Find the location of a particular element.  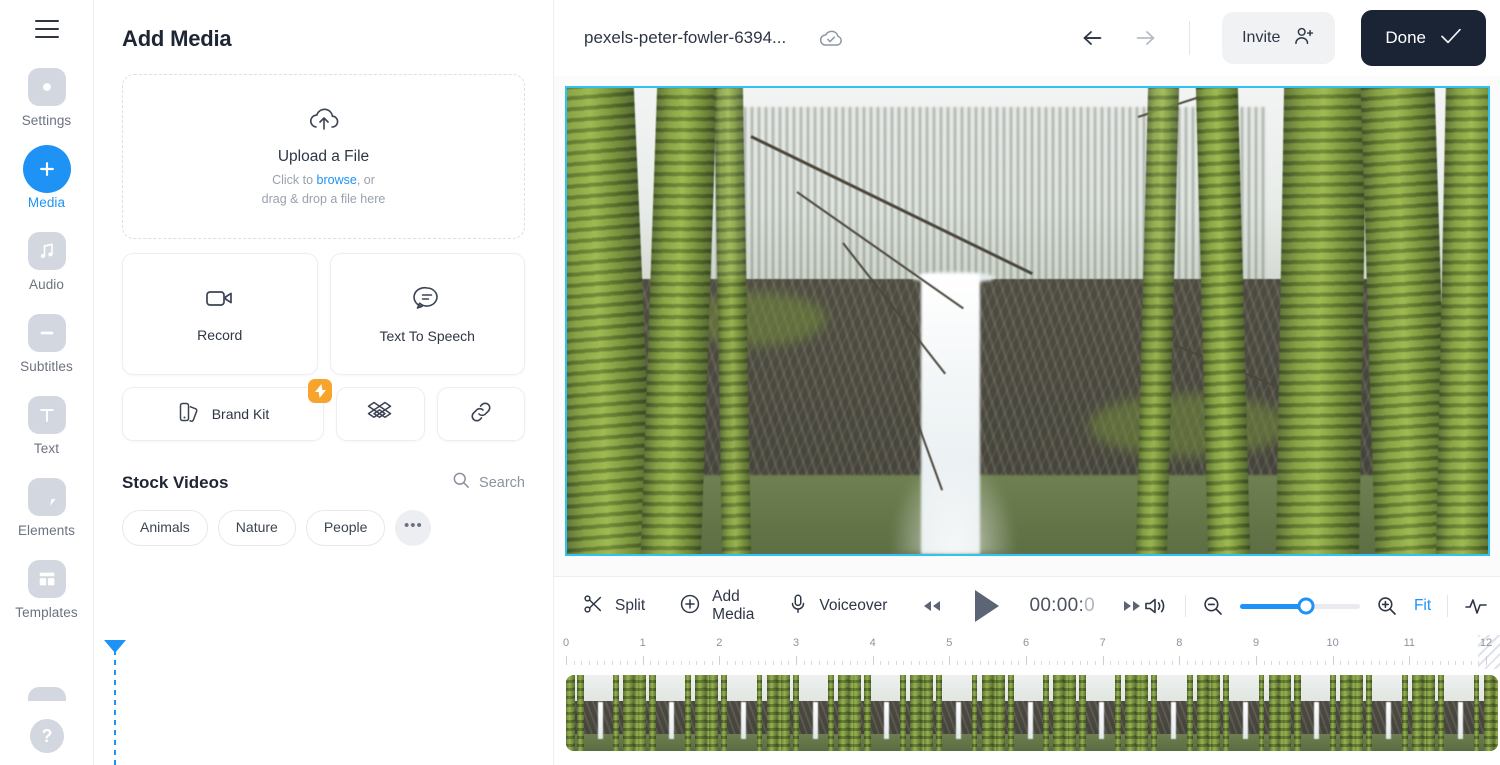

zoom-slider is located at coordinates (1299, 606).